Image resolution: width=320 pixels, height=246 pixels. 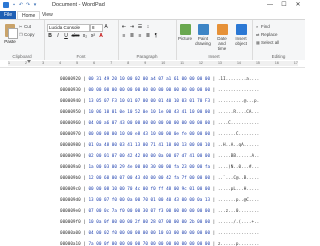 I want to click on cut-label: Cut, so click(x=28, y=26).